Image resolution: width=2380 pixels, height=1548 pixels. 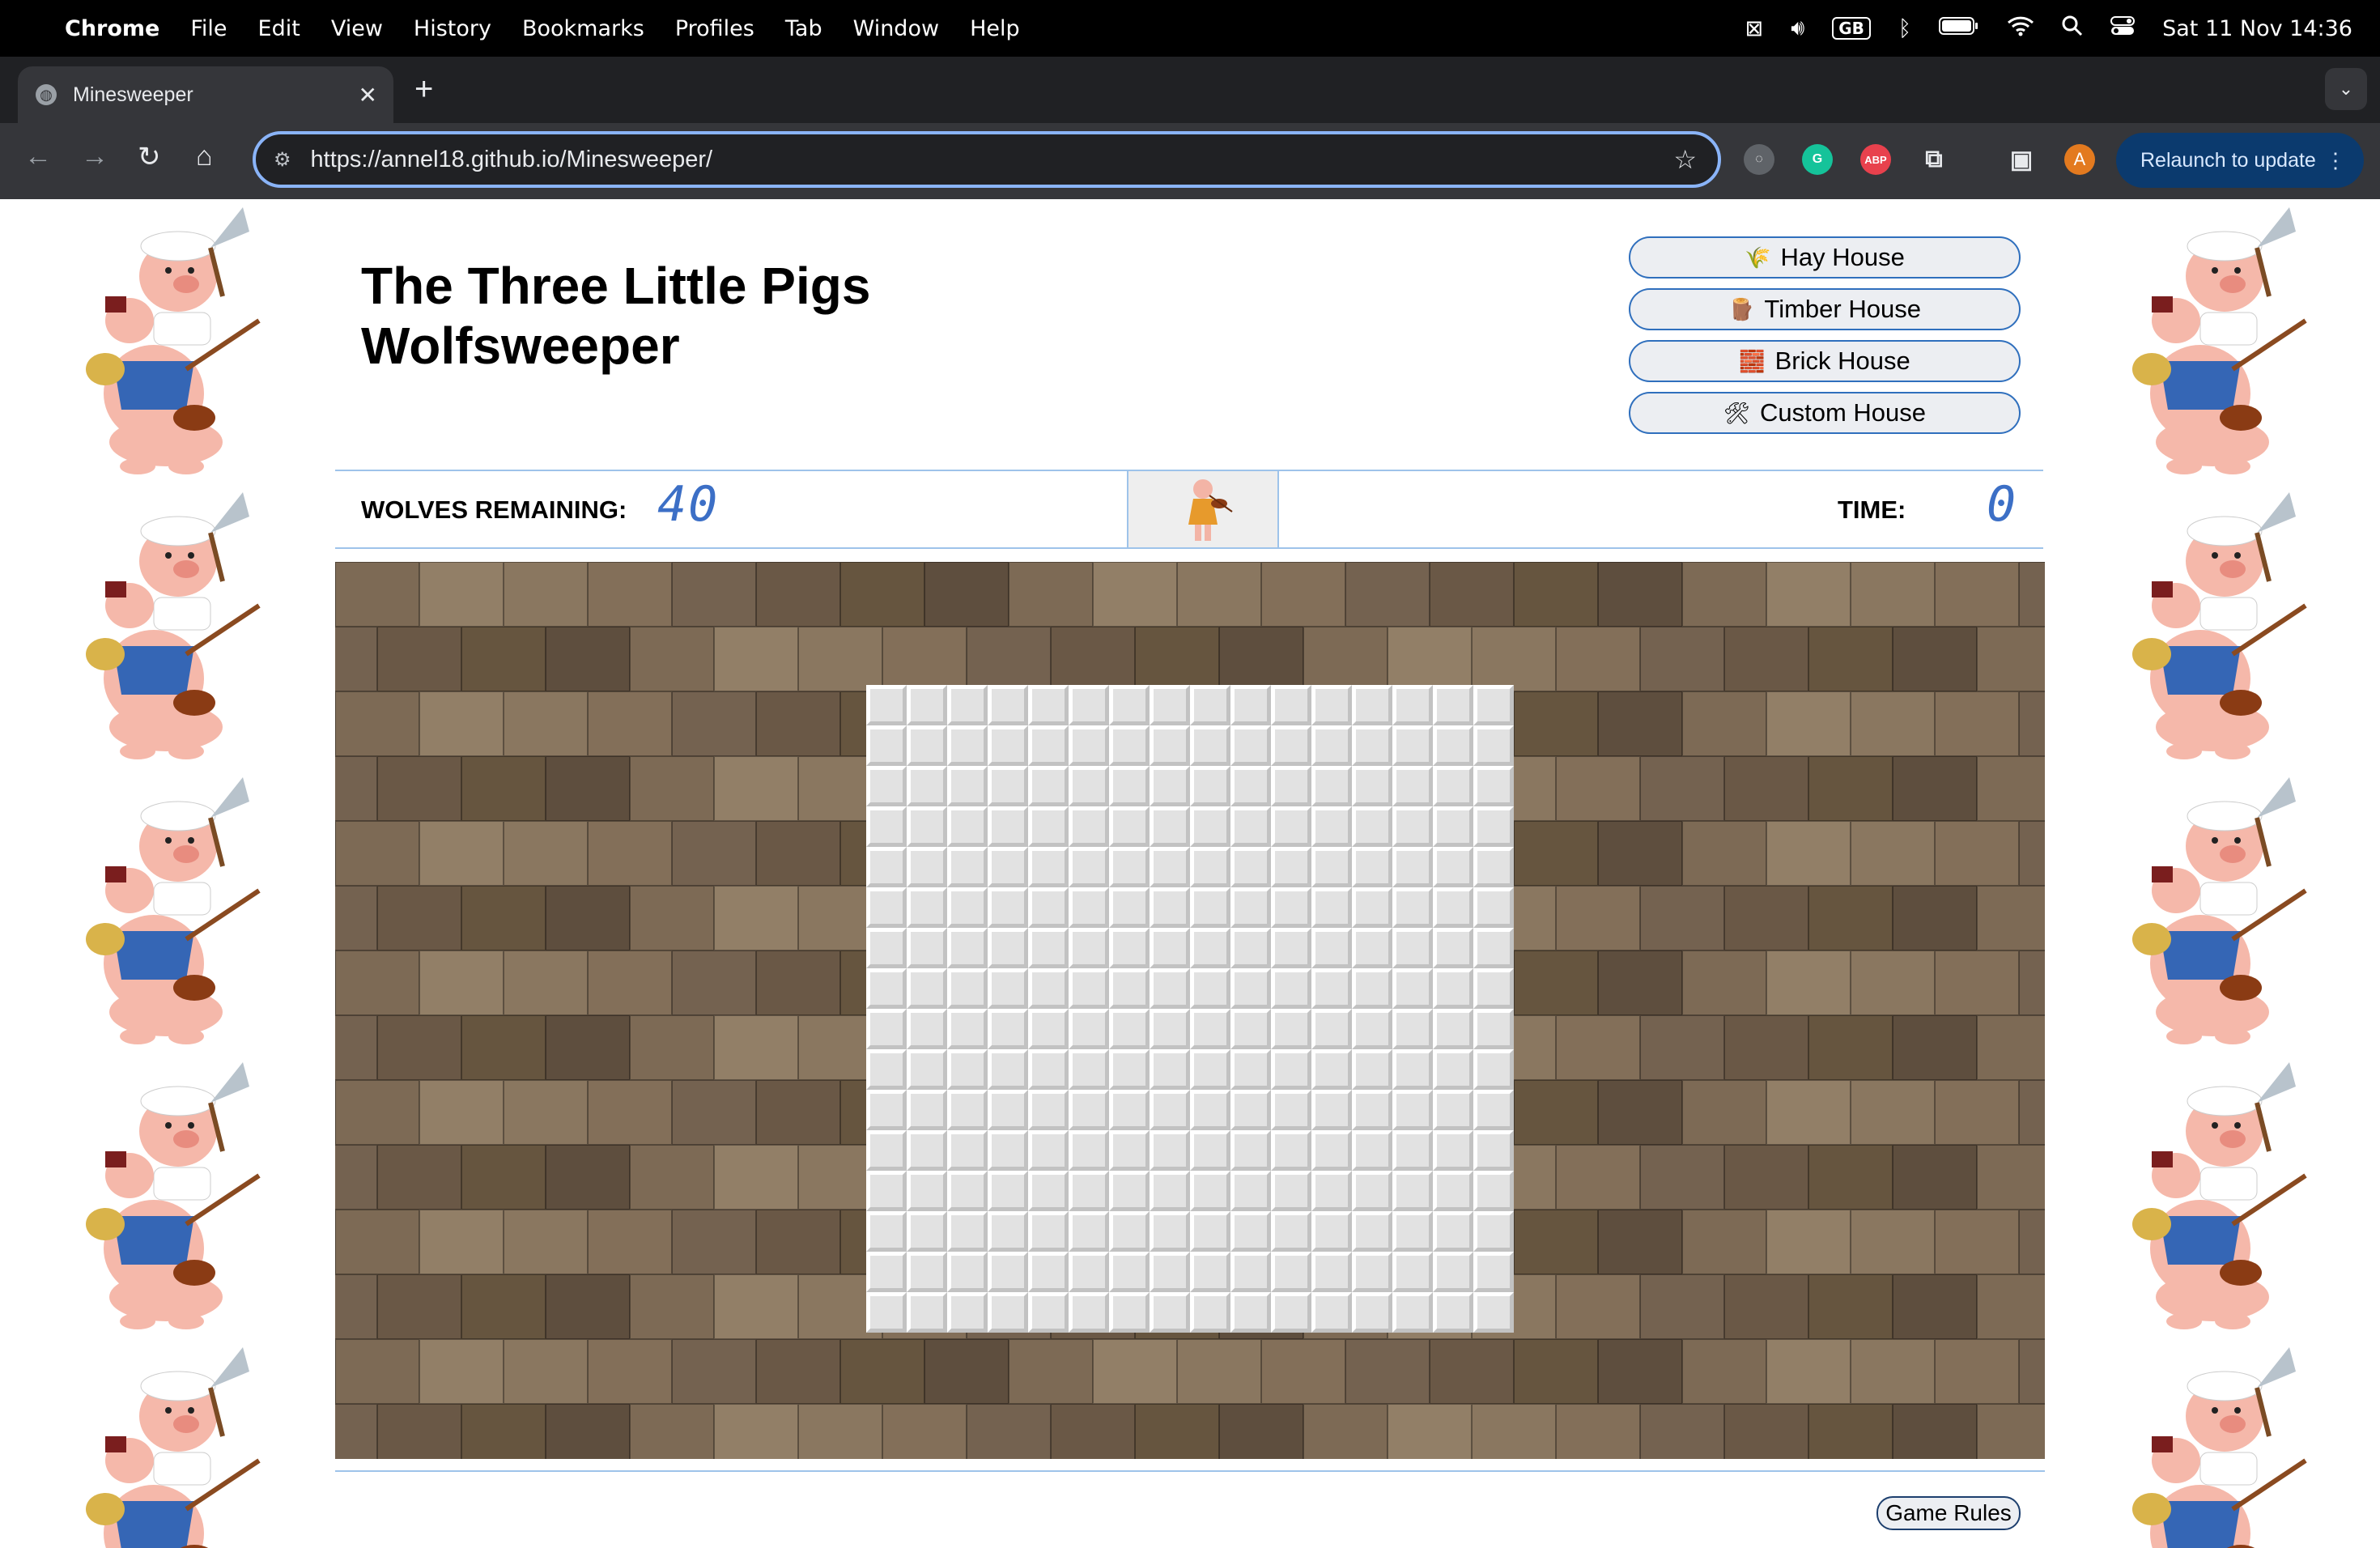 What do you see at coordinates (1876, 159) in the screenshot?
I see `adblock-icon: ABP` at bounding box center [1876, 159].